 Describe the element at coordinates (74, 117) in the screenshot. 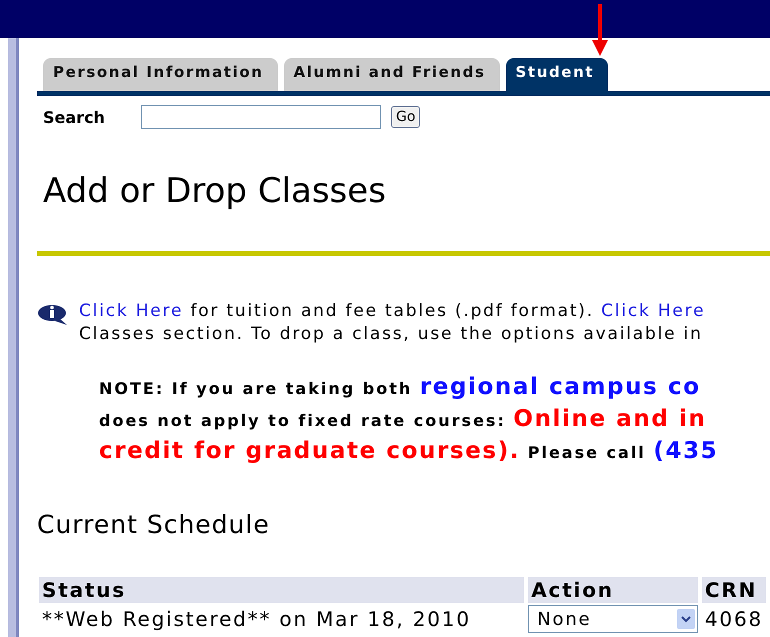

I see `search-label: Search` at that location.